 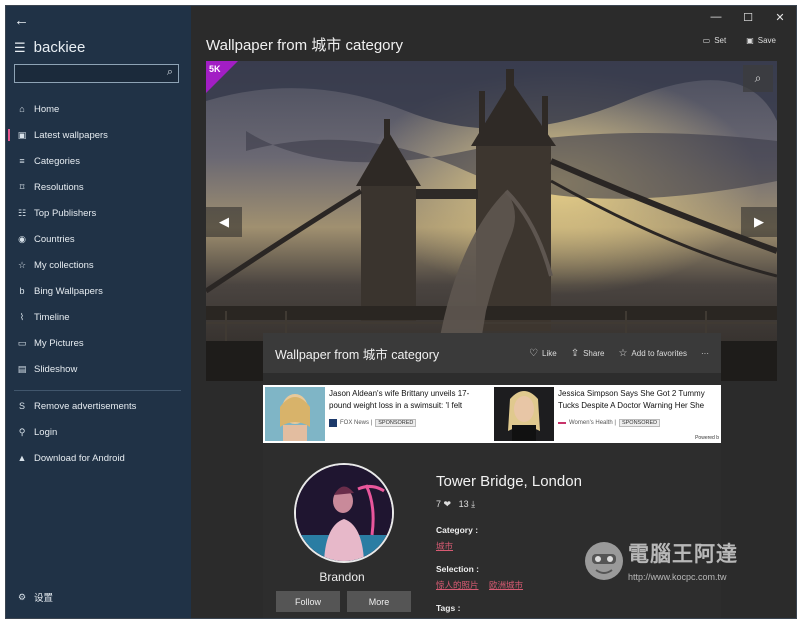 I want to click on close-icon: ✕, so click(x=780, y=17).